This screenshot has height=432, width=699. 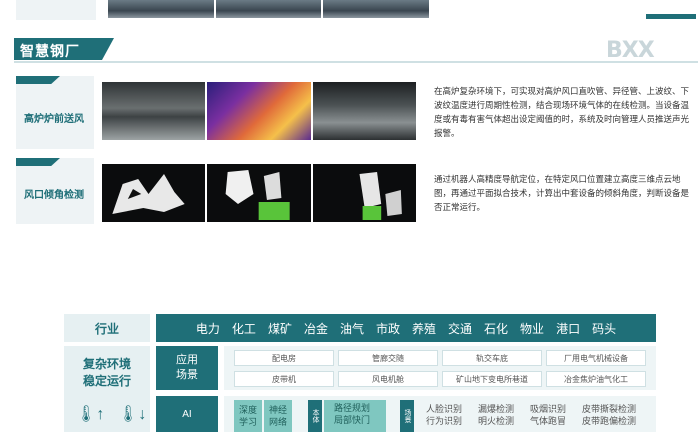 What do you see at coordinates (609, 409) in the screenshot?
I see `detection-item: 皮带撕裂检测` at bounding box center [609, 409].